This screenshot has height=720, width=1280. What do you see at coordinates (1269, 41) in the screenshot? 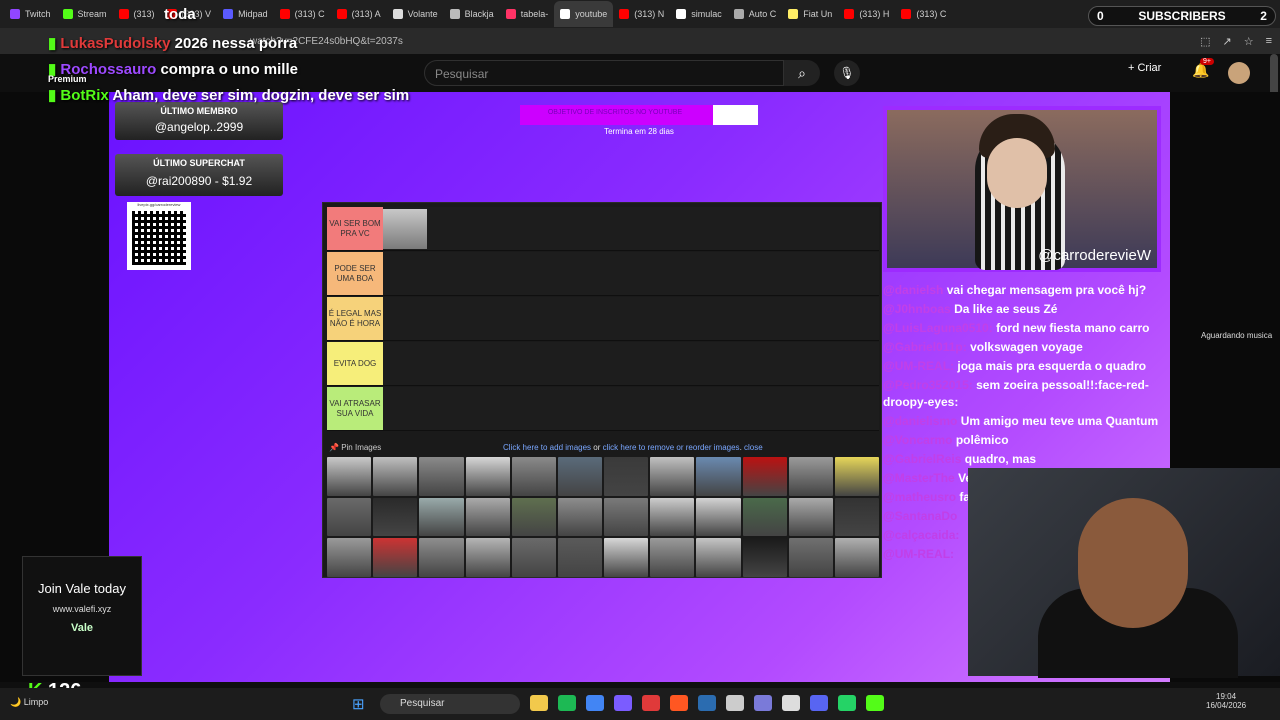
I see `menu-icon: ≡` at bounding box center [1269, 41].